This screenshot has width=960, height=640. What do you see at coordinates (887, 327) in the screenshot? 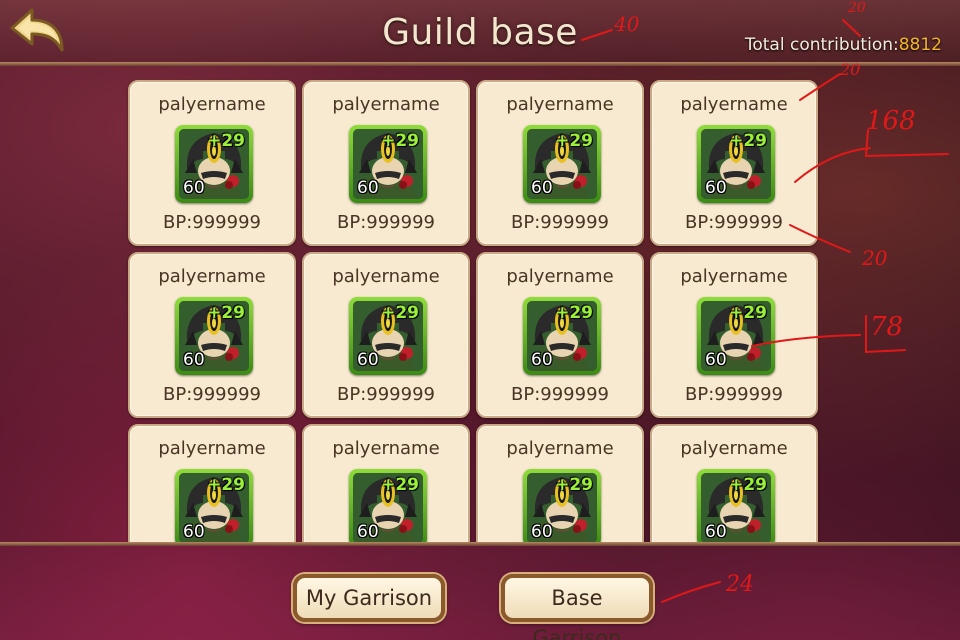
I see `annotation-avatar-size: 78` at bounding box center [887, 327].